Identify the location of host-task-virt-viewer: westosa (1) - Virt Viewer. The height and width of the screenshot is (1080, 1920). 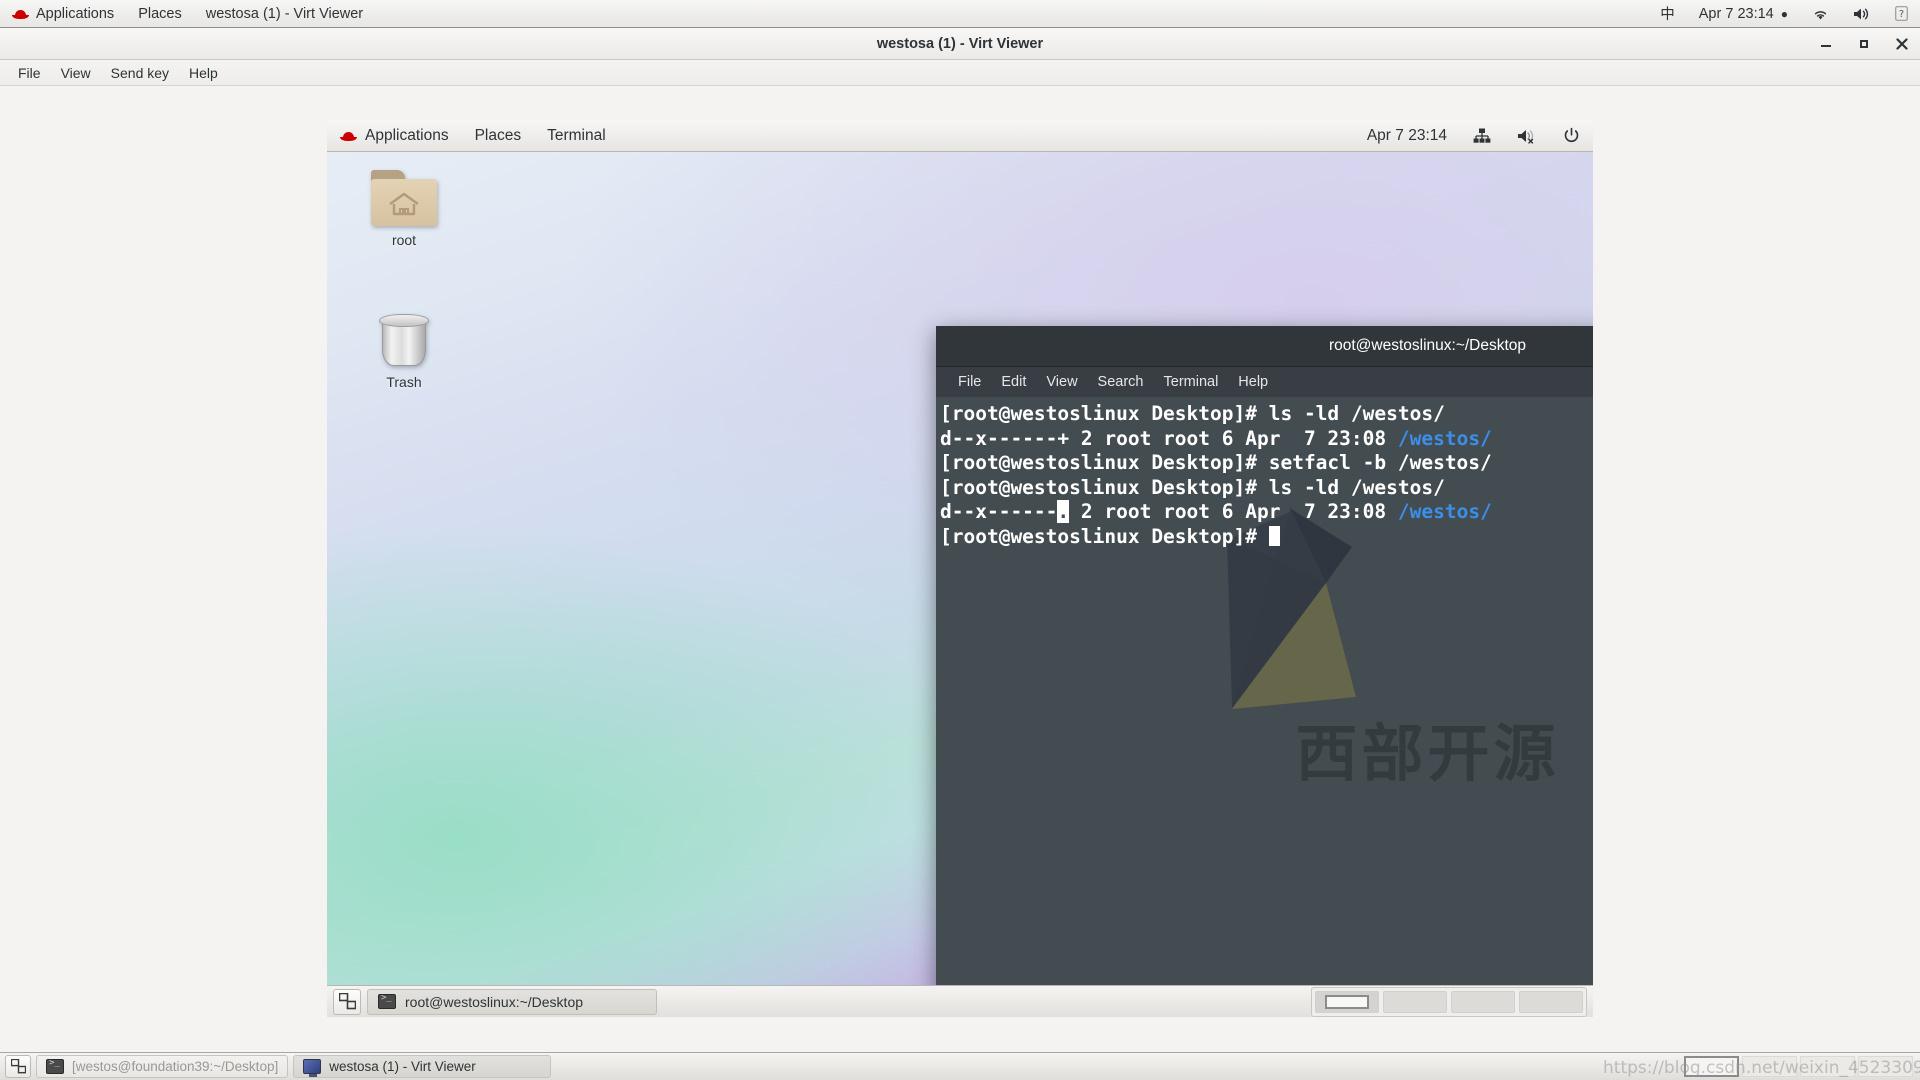
(422, 1066).